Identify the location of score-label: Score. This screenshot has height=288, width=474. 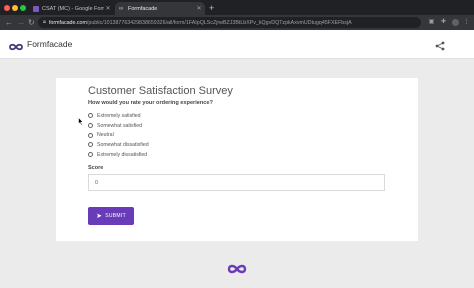
(96, 168).